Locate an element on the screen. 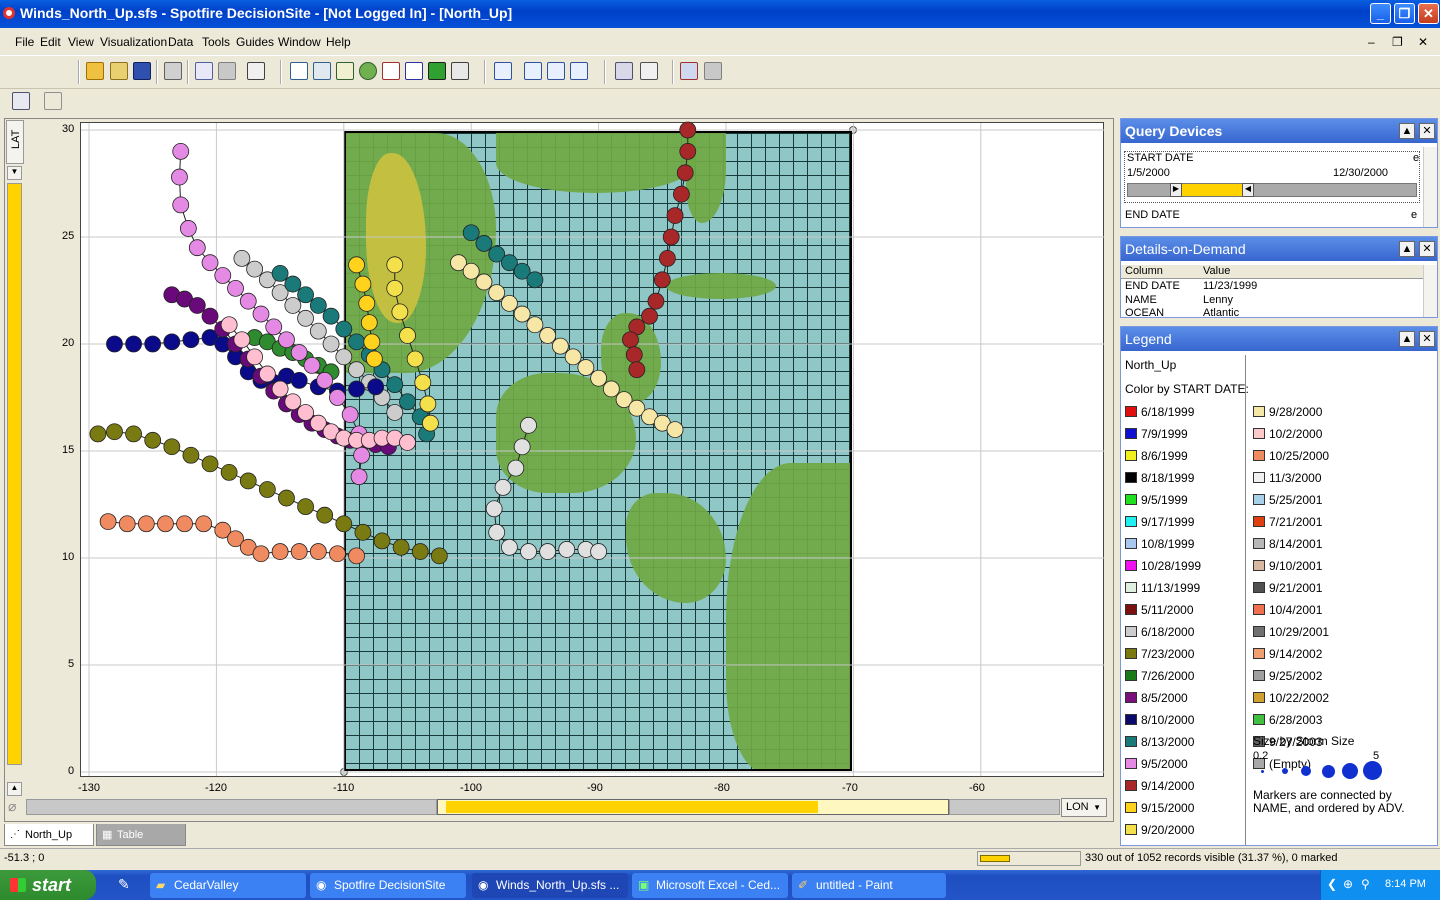 The image size is (1440, 900). legend-item: 10/22/2002 is located at coordinates (1291, 698).